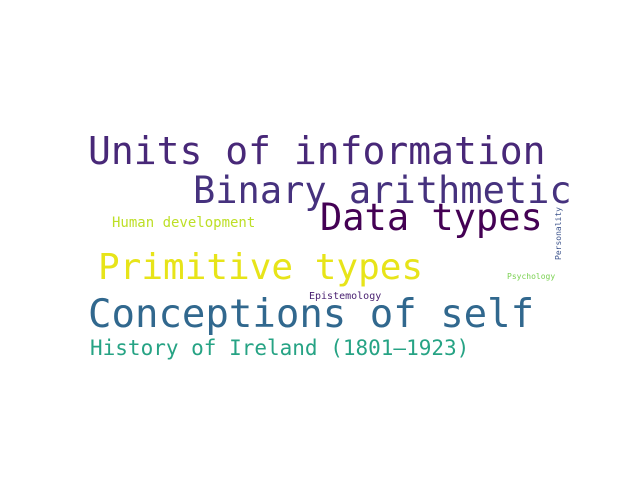 The width and height of the screenshot is (640, 480). Describe the element at coordinates (261, 267) in the screenshot. I see `word-primitive-types: Primitive types` at that location.